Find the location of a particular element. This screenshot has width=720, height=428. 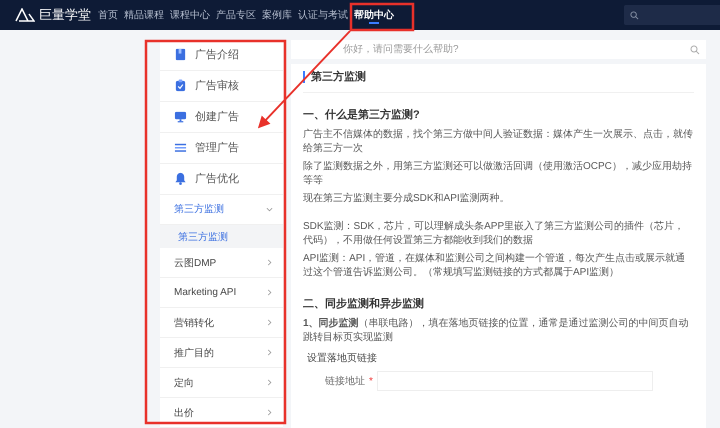

sidebar-item: 广告审核 is located at coordinates (221, 86).